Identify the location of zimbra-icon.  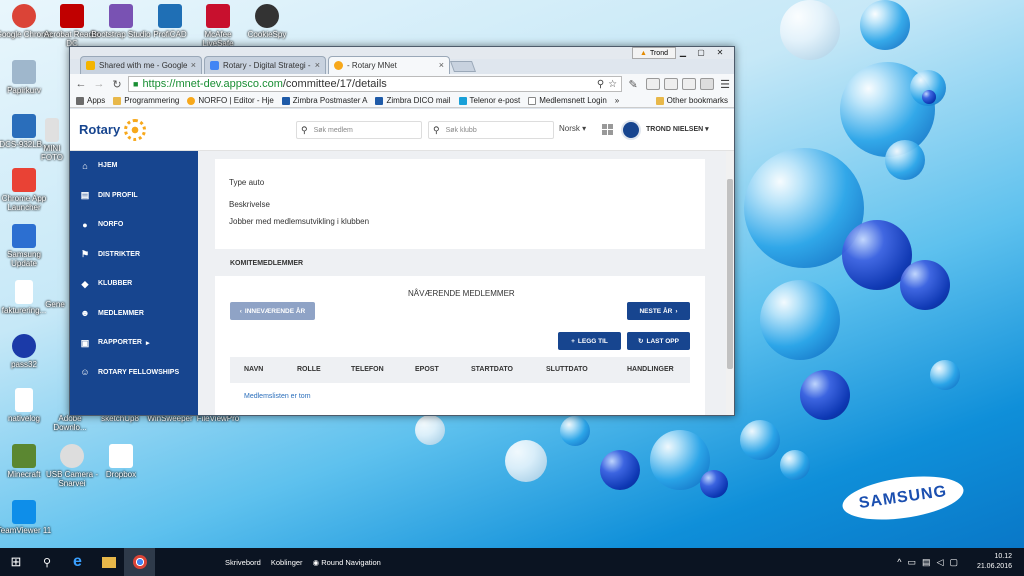
(379, 100).